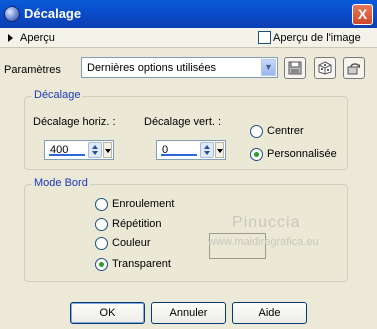 The height and width of the screenshot is (329, 377). What do you see at coordinates (107, 313) in the screenshot?
I see `ok-button: OK` at bounding box center [107, 313].